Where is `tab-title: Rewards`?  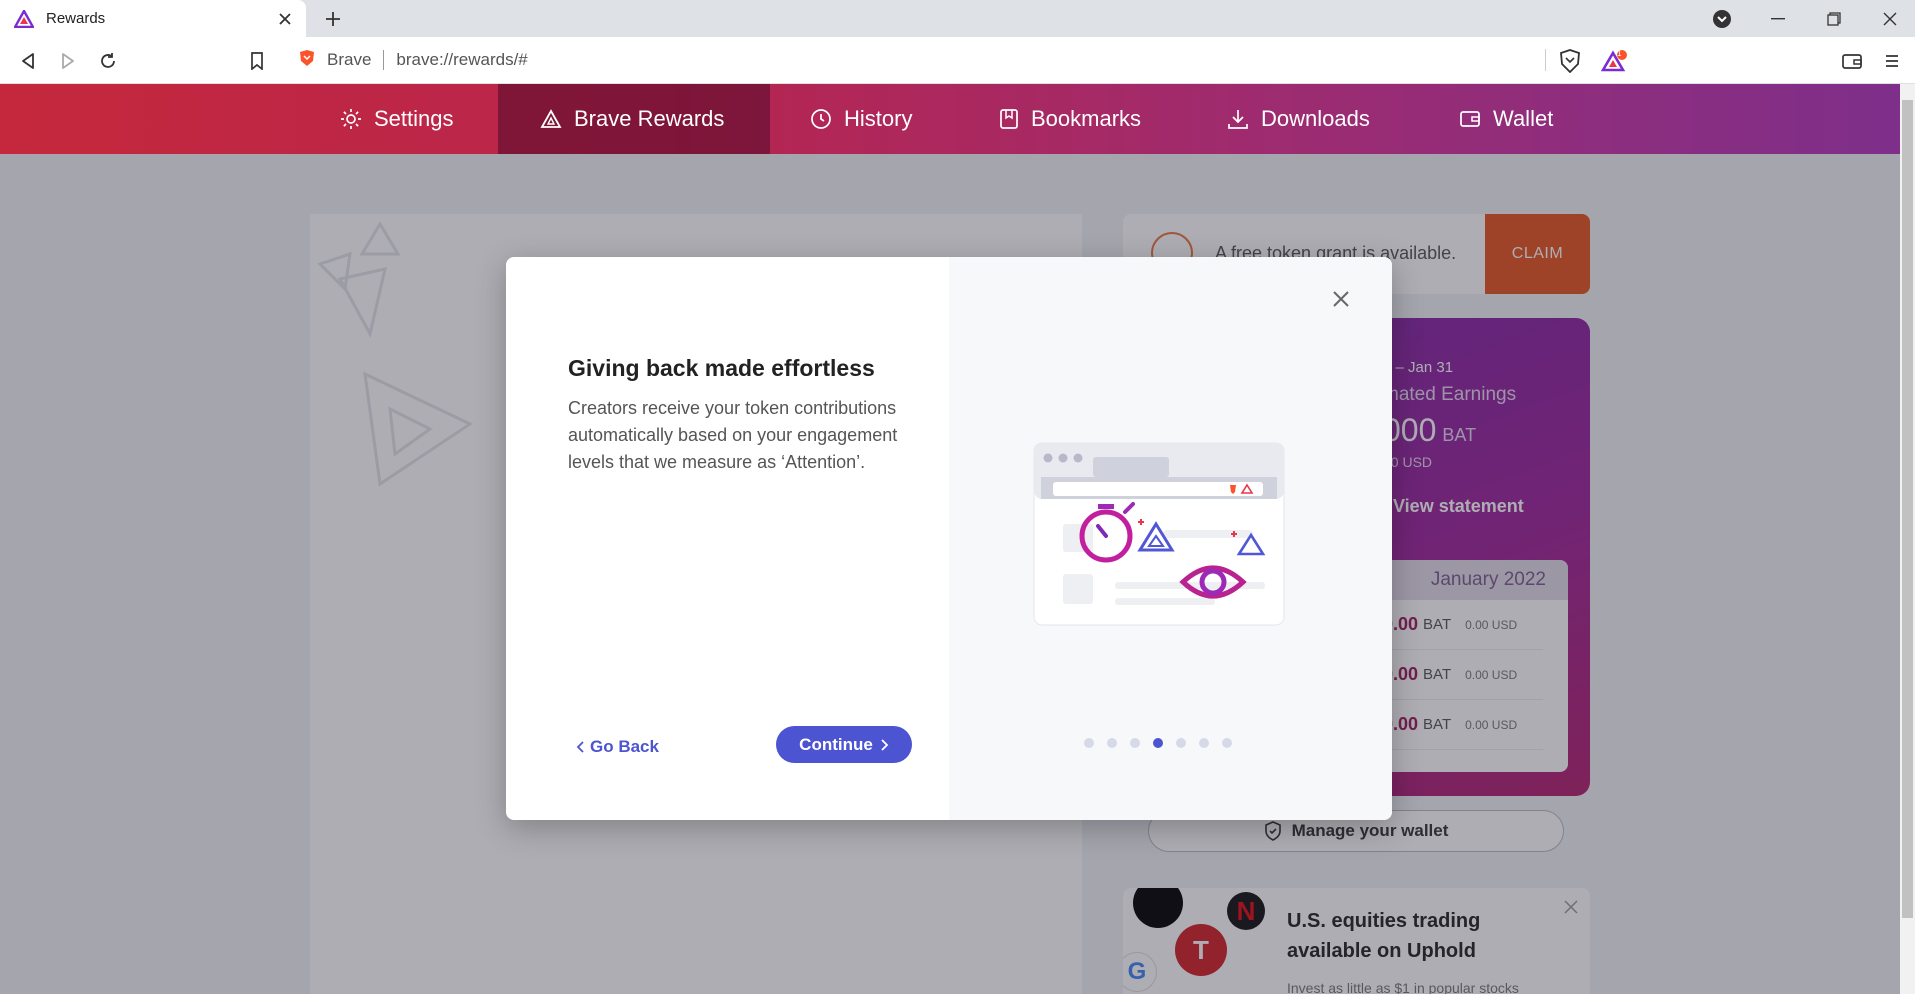
tab-title: Rewards is located at coordinates (76, 18).